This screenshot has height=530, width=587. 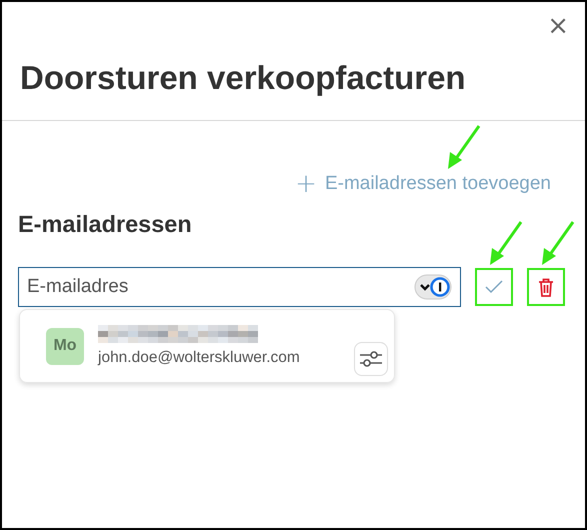 I want to click on trash-icon, so click(x=546, y=287).